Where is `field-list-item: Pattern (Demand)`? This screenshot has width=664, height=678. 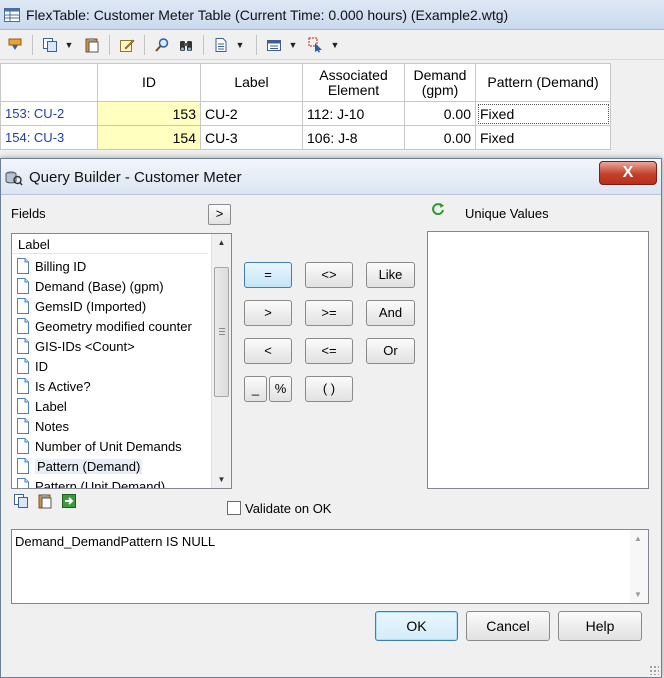 field-list-item: Pattern (Demand) is located at coordinates (79, 466).